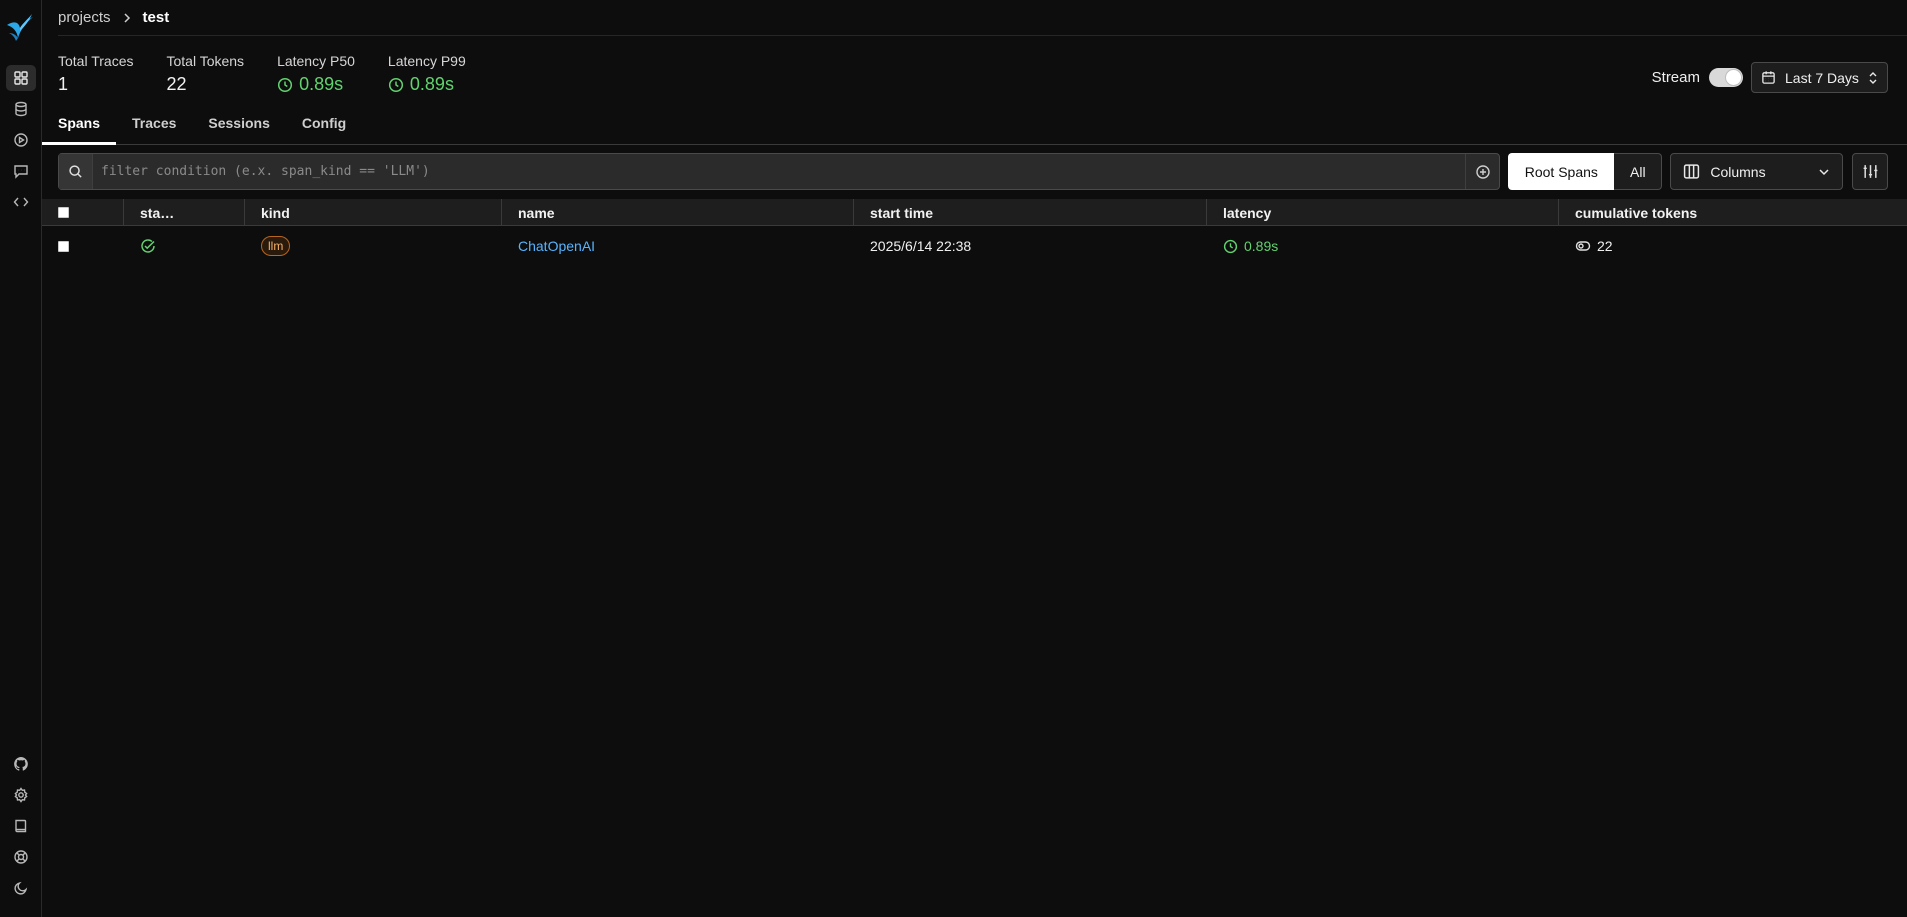 The image size is (1907, 917). I want to click on rail-settings-button, so click(21, 795).